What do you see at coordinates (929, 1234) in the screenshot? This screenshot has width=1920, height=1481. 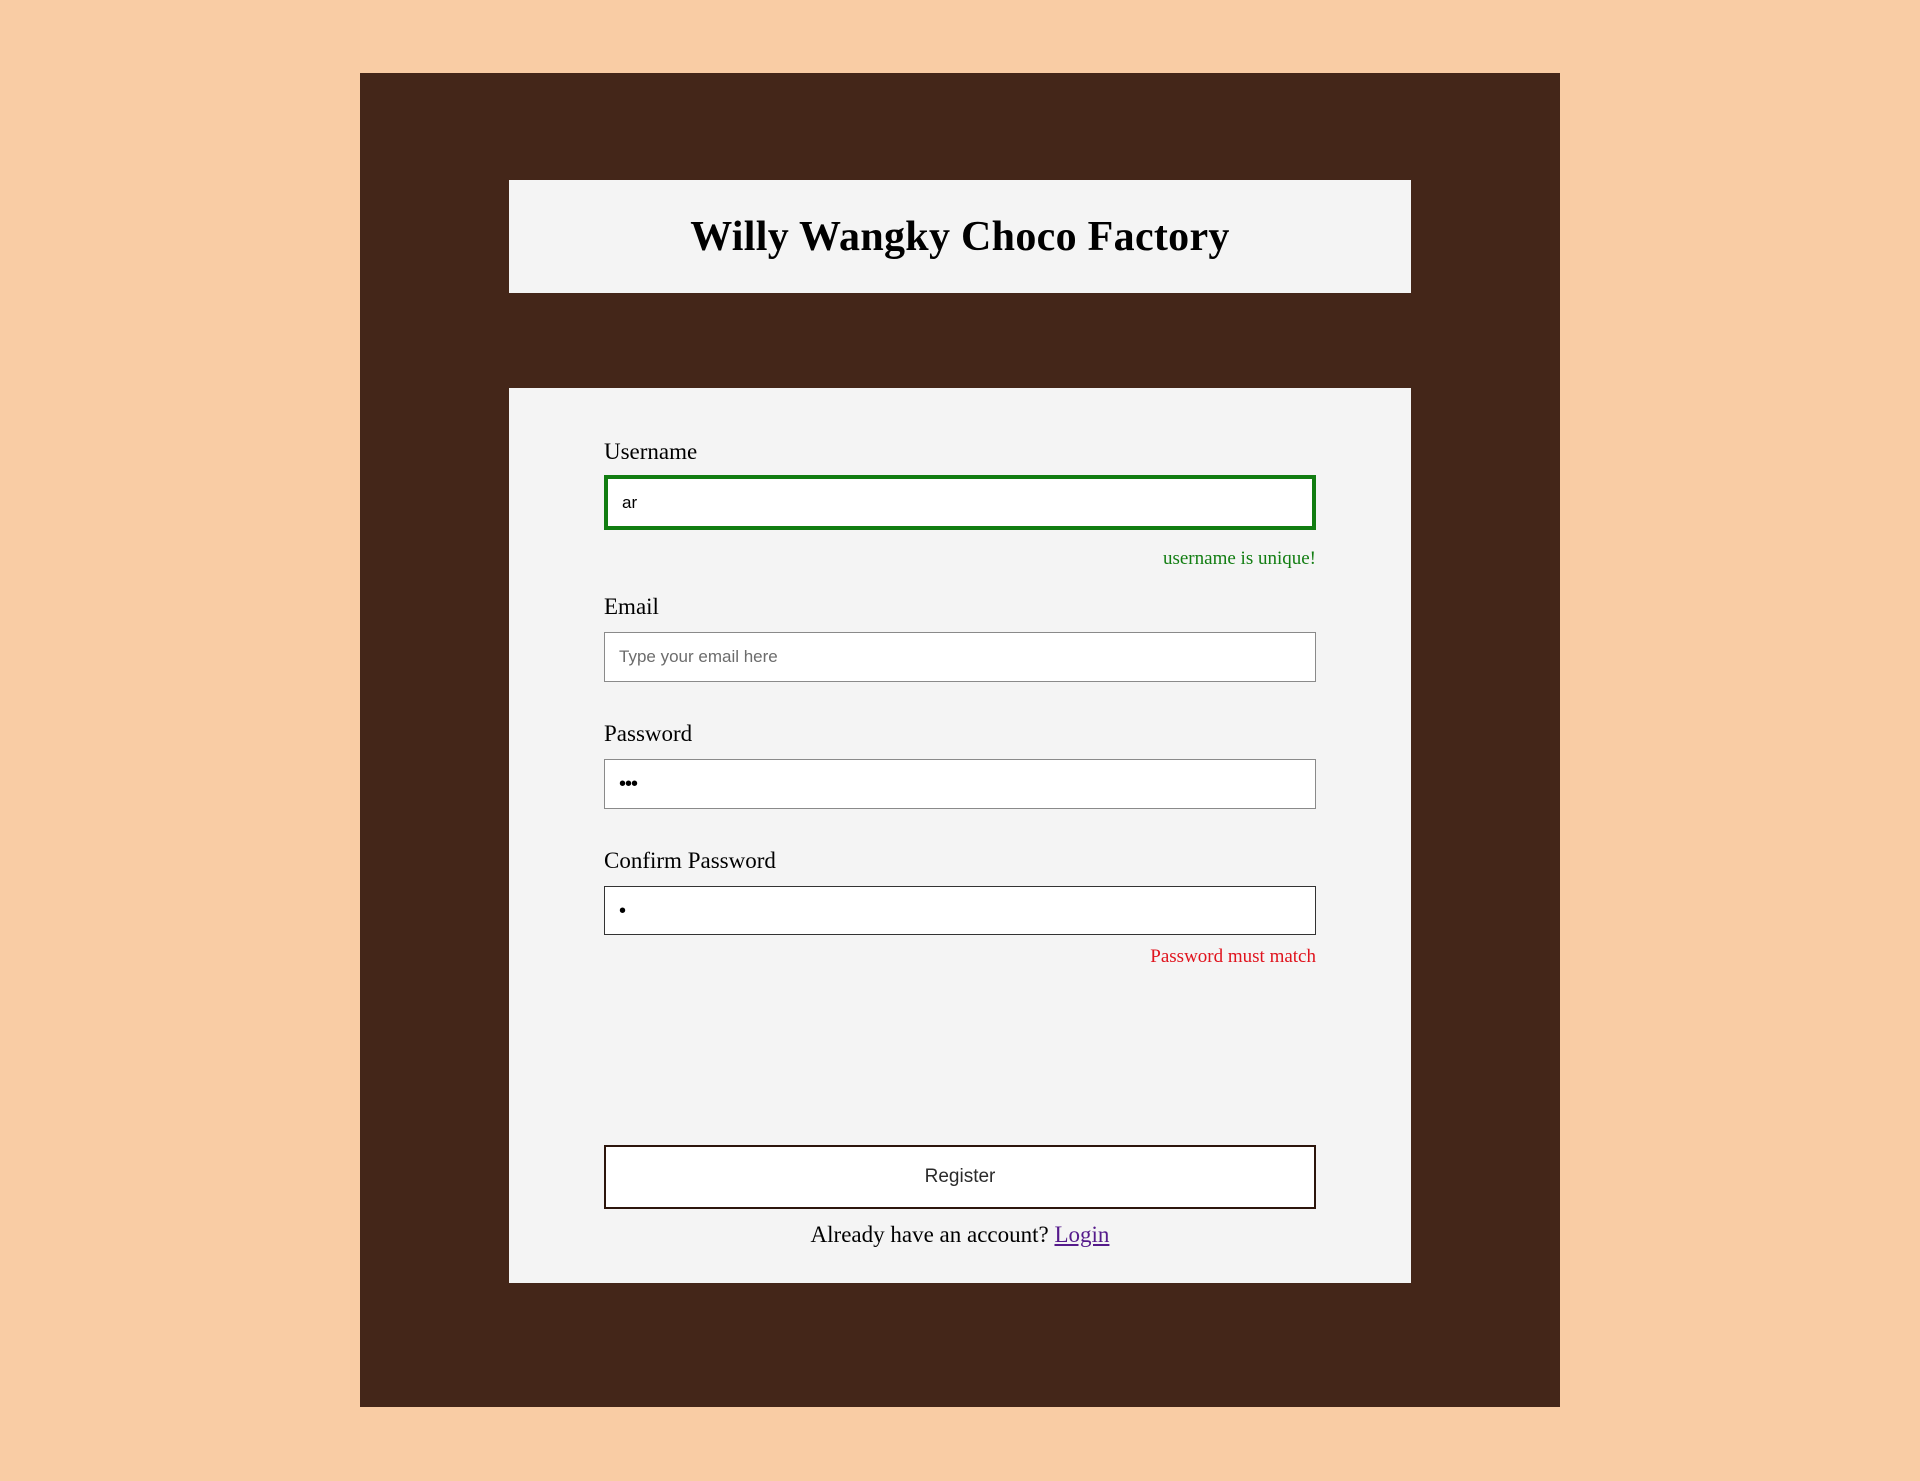 I see `login-prompt-text: Already have an account?` at bounding box center [929, 1234].